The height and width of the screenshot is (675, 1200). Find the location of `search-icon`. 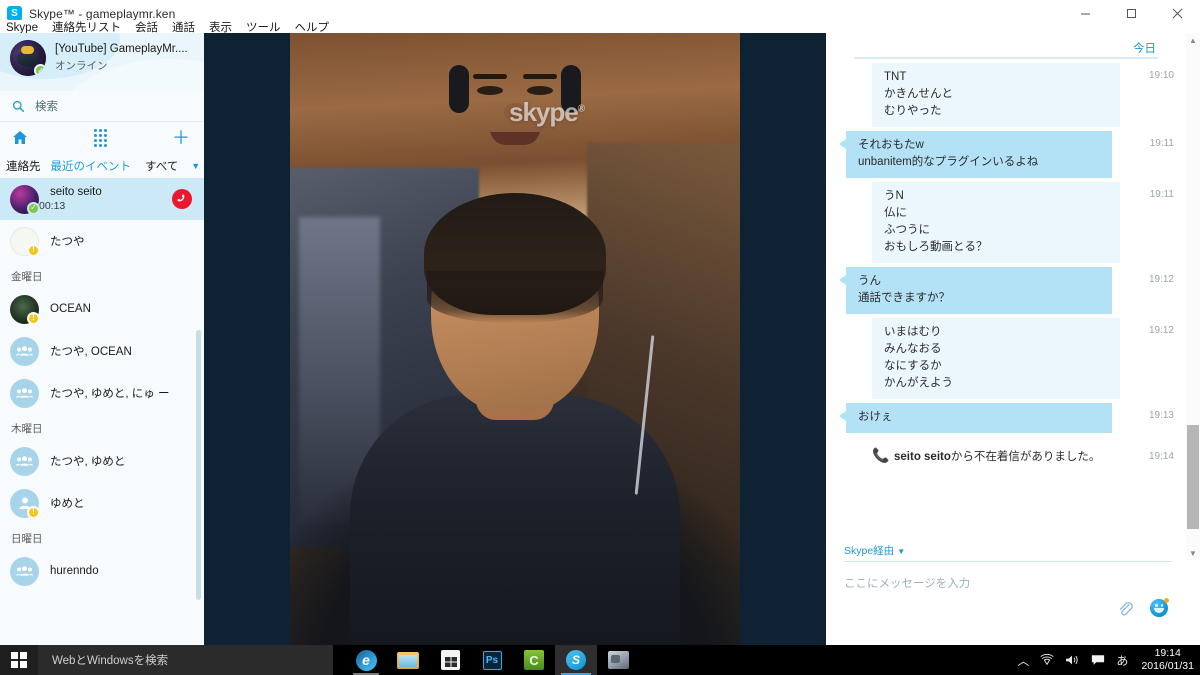

search-icon is located at coordinates (18, 106).